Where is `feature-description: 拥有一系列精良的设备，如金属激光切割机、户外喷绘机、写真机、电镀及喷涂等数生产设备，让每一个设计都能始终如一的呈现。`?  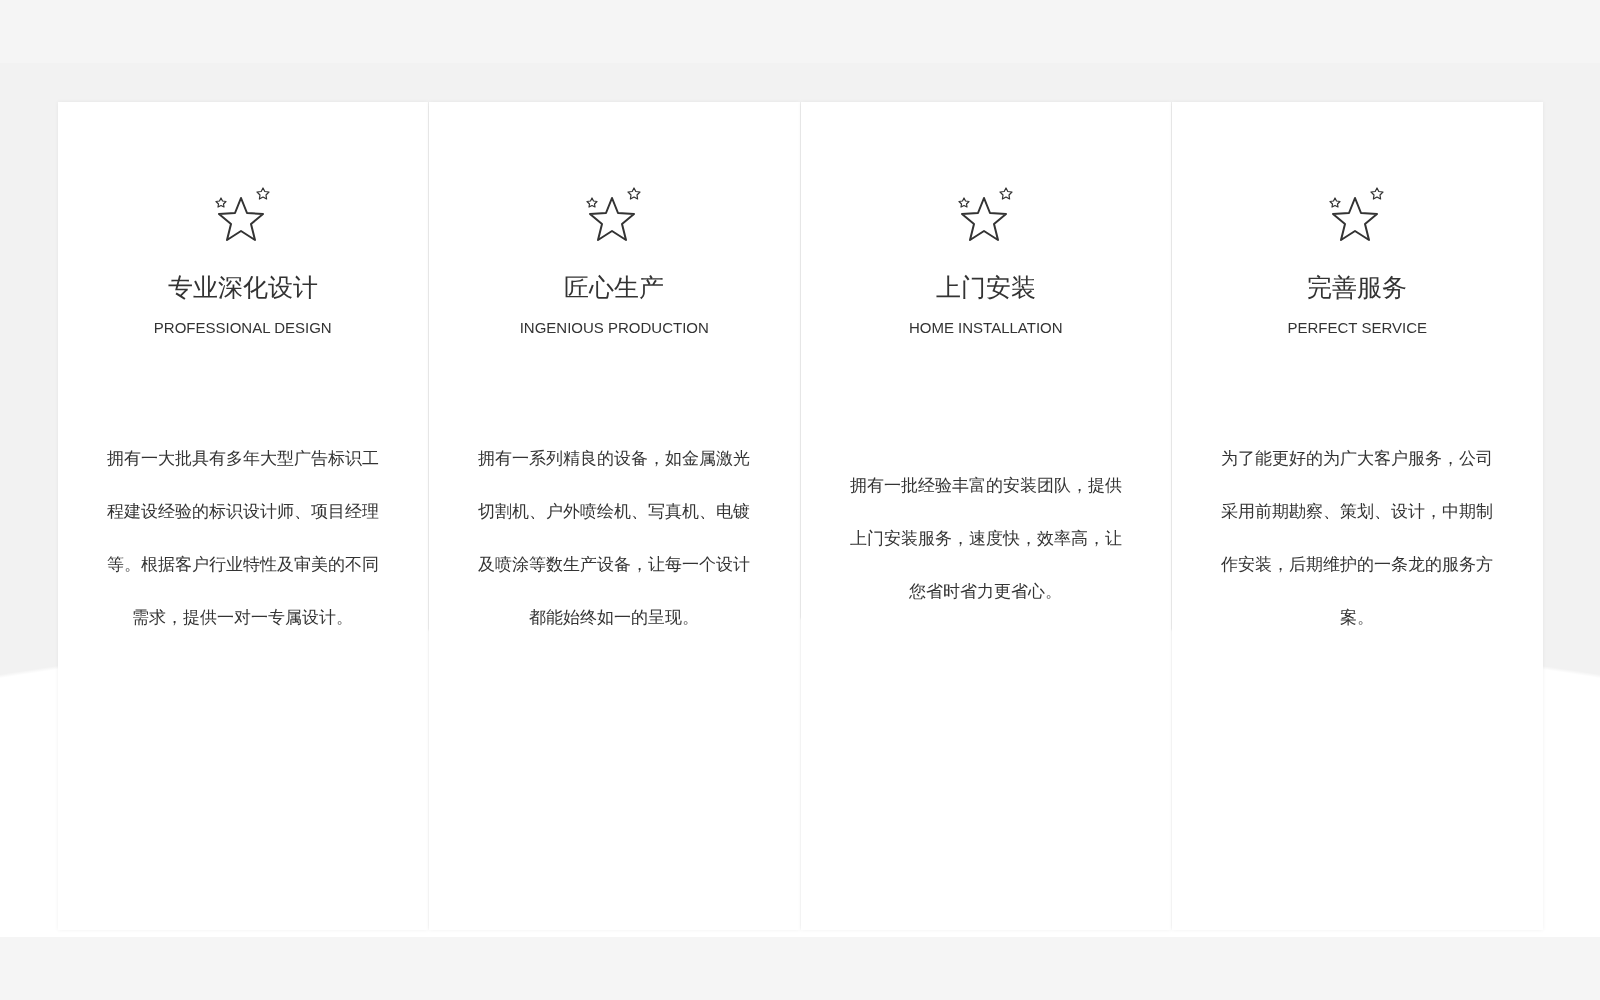 feature-description: 拥有一系列精良的设备，如金属激光切割机、户外喷绘机、写真机、电镀及喷涂等数生产设备，让每一个设计都能始终如一的呈现。 is located at coordinates (614, 538).